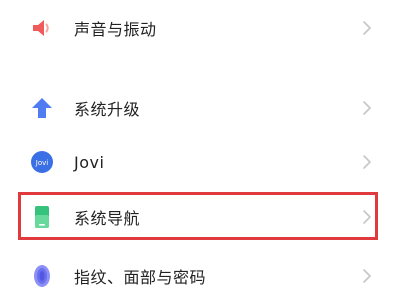 The height and width of the screenshot is (304, 400). What do you see at coordinates (200, 63) in the screenshot?
I see `section-gap` at bounding box center [200, 63].